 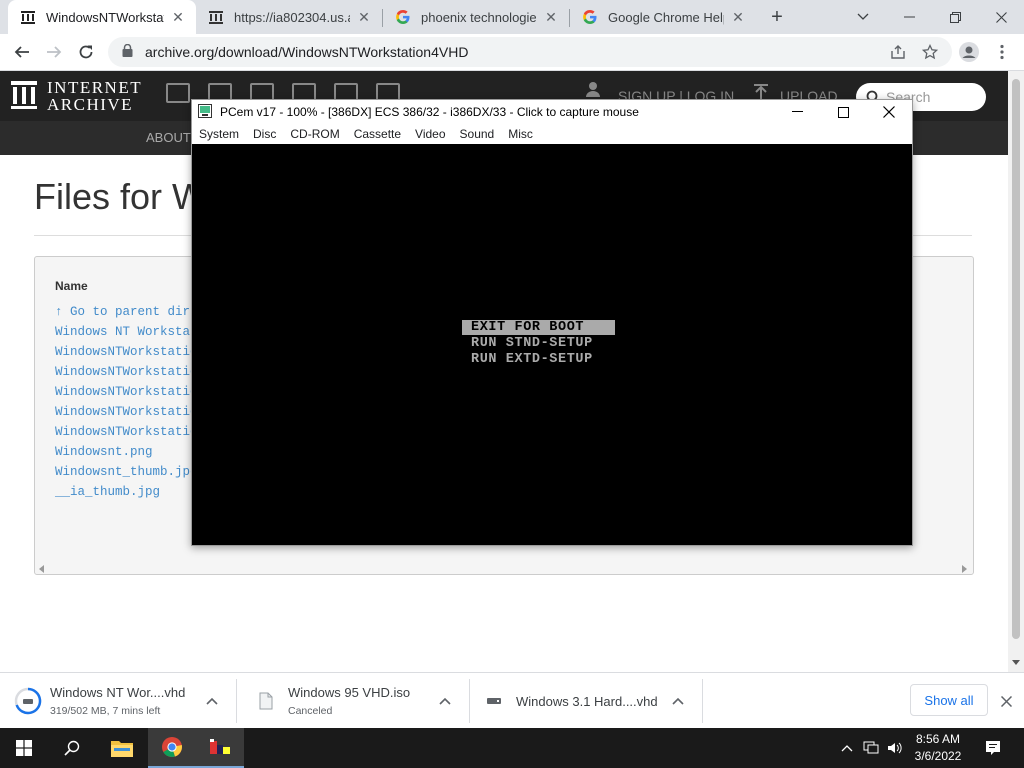 What do you see at coordinates (863, 17) in the screenshot?
I see `tab-search-icon` at bounding box center [863, 17].